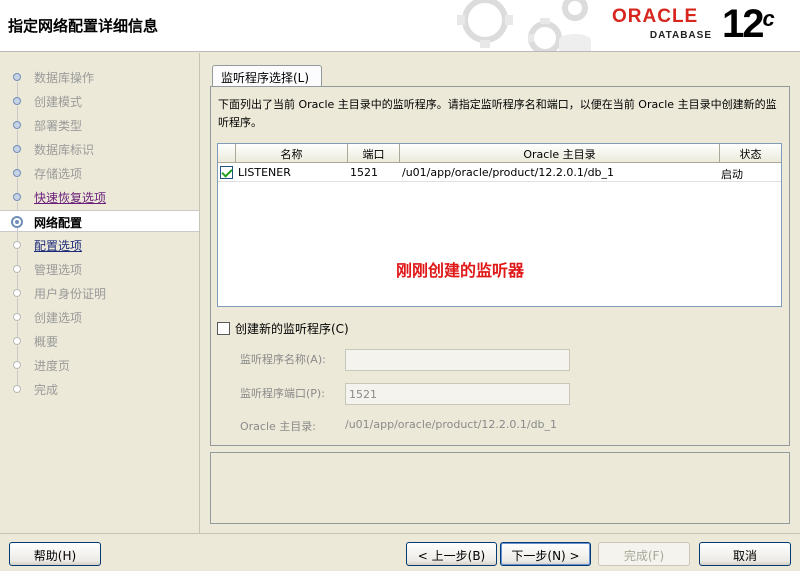 This screenshot has width=800, height=571. Describe the element at coordinates (58, 270) in the screenshot. I see `sidebar-step-label: 管理选项` at that location.